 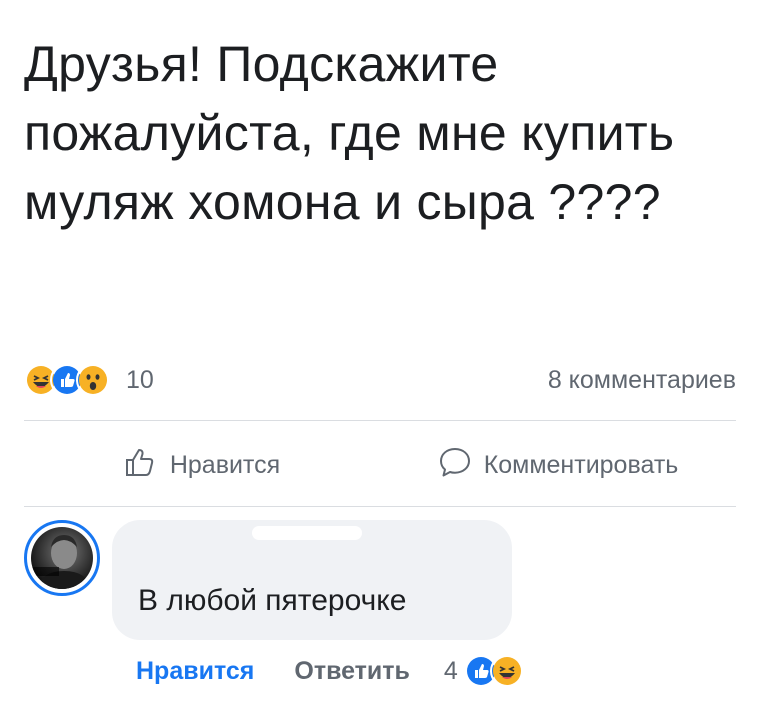 I want to click on avatar-photo, so click(x=62, y=558).